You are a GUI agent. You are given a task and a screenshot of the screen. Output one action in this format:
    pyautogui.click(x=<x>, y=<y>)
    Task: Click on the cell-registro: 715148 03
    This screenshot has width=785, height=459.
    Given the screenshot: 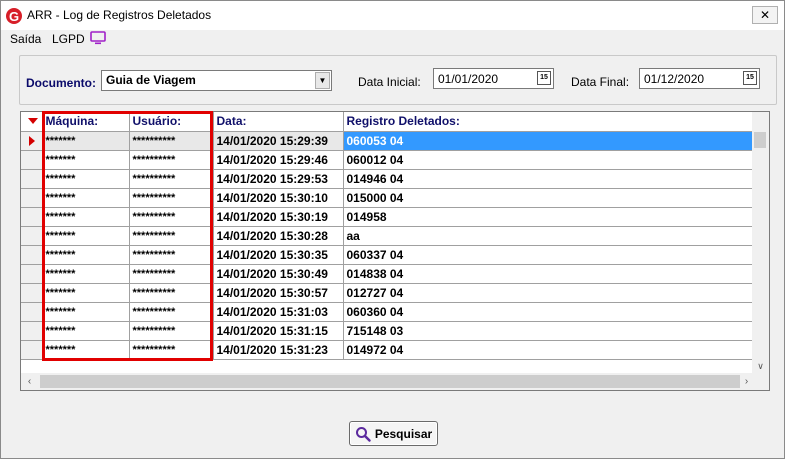 What is the action you would take?
    pyautogui.click(x=548, y=331)
    